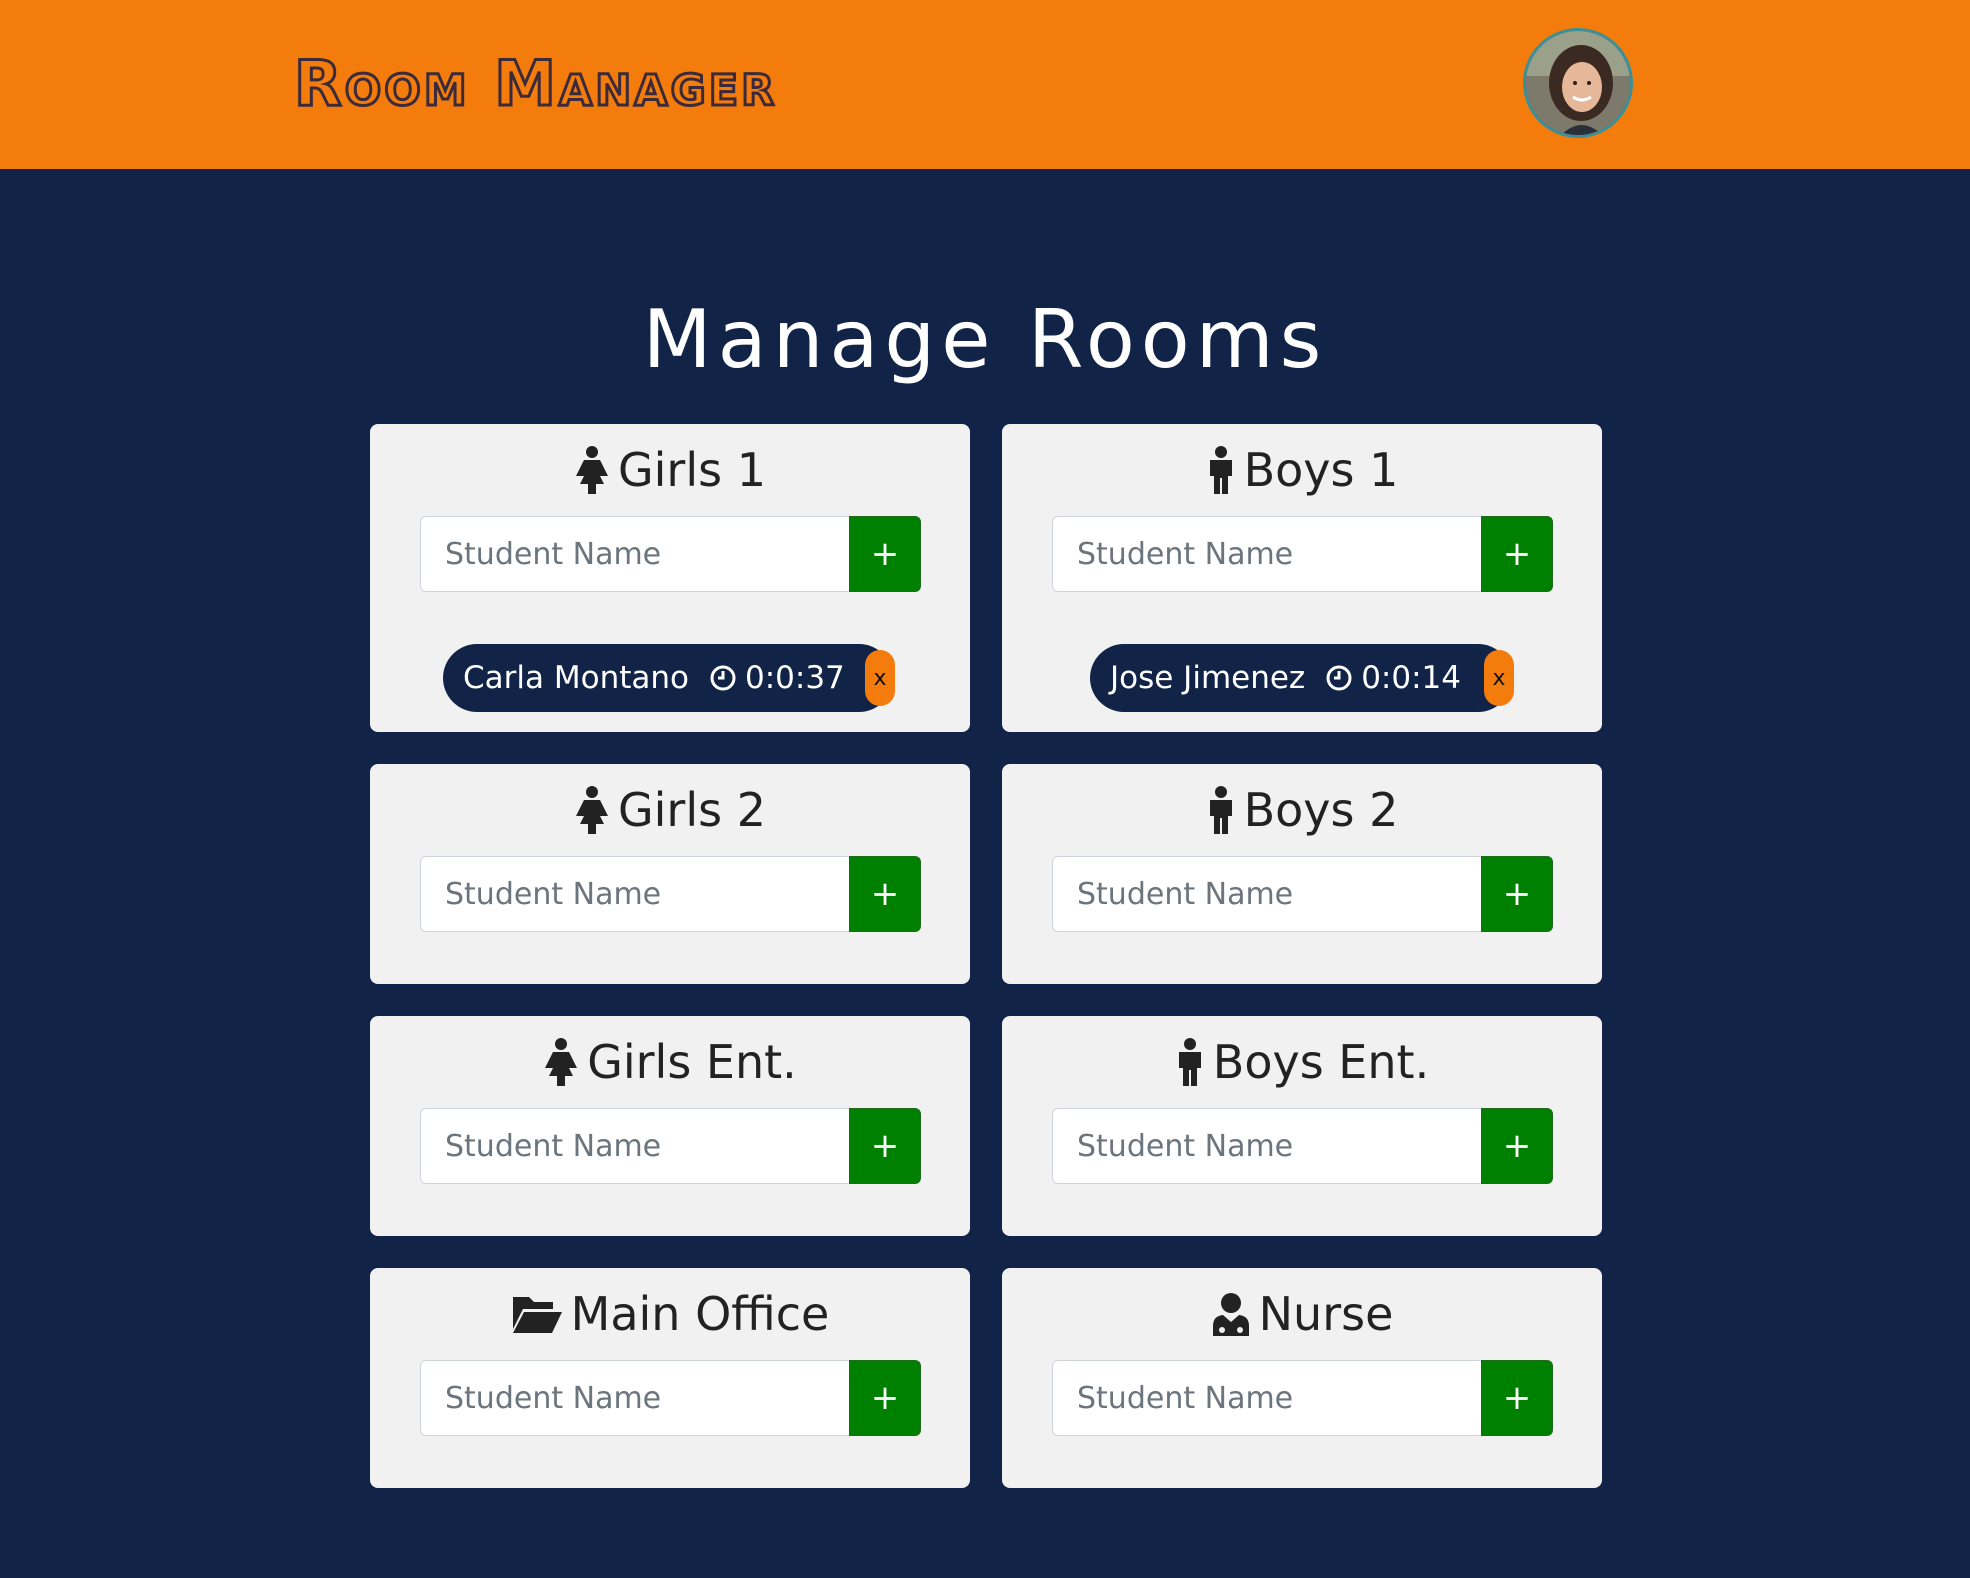  Describe the element at coordinates (1578, 83) in the screenshot. I see `user-avatar` at that location.